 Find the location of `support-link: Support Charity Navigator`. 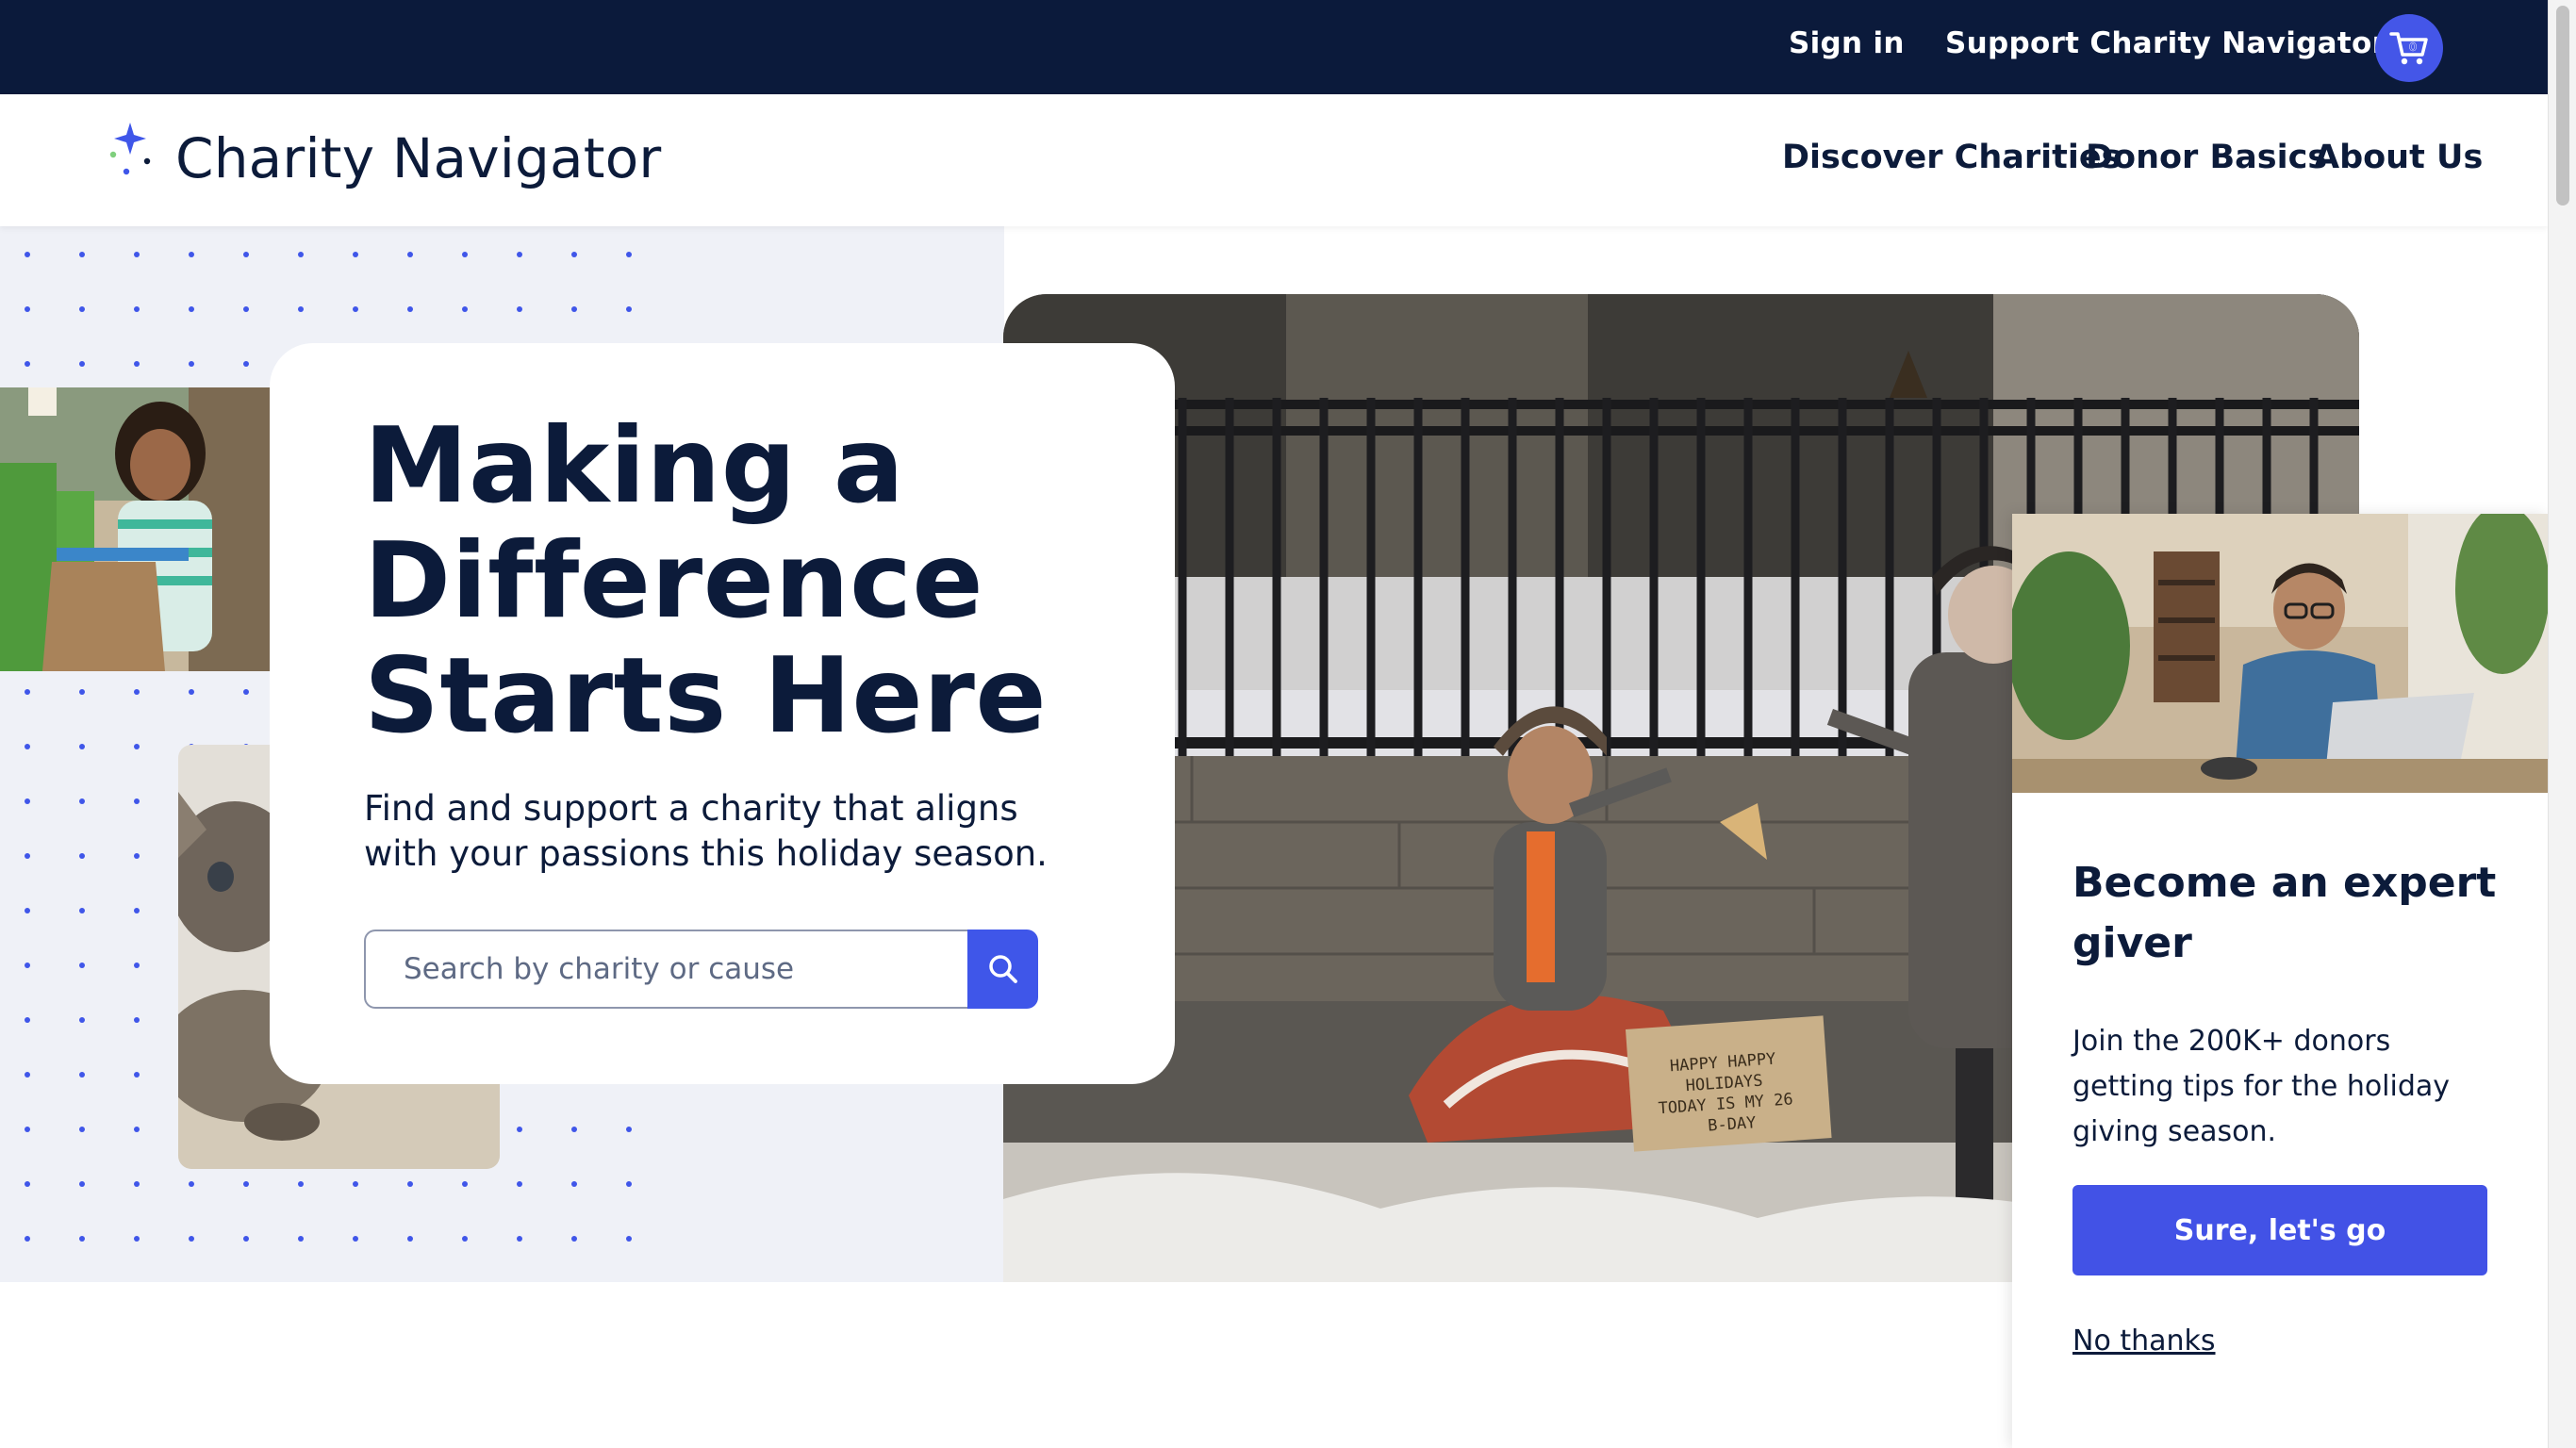

support-link: Support Charity Navigator is located at coordinates (2165, 43).